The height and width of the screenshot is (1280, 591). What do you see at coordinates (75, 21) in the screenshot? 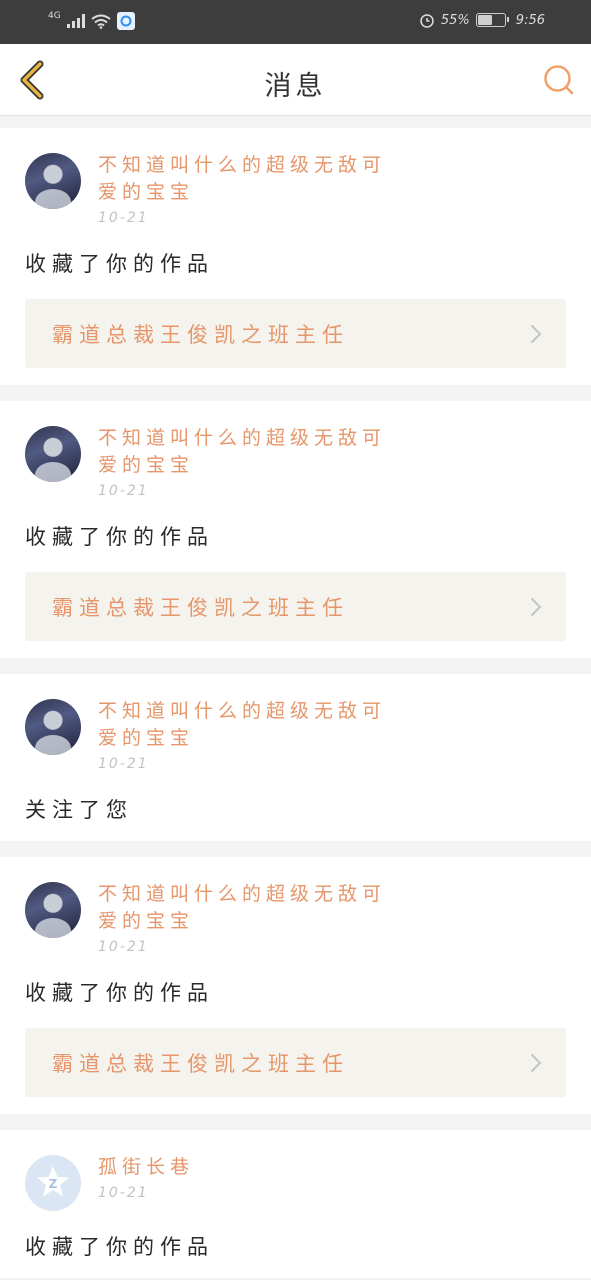
I see `signal-icon` at bounding box center [75, 21].